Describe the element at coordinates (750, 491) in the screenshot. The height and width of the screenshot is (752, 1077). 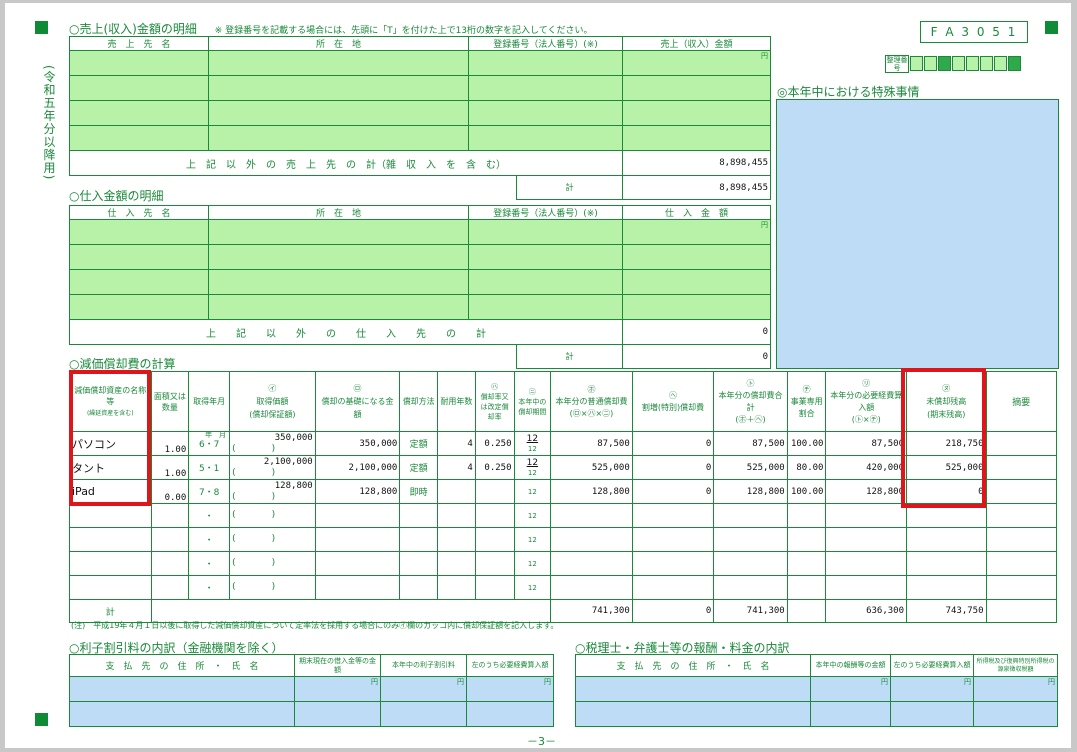
I see `dep-total: 128,800` at that location.